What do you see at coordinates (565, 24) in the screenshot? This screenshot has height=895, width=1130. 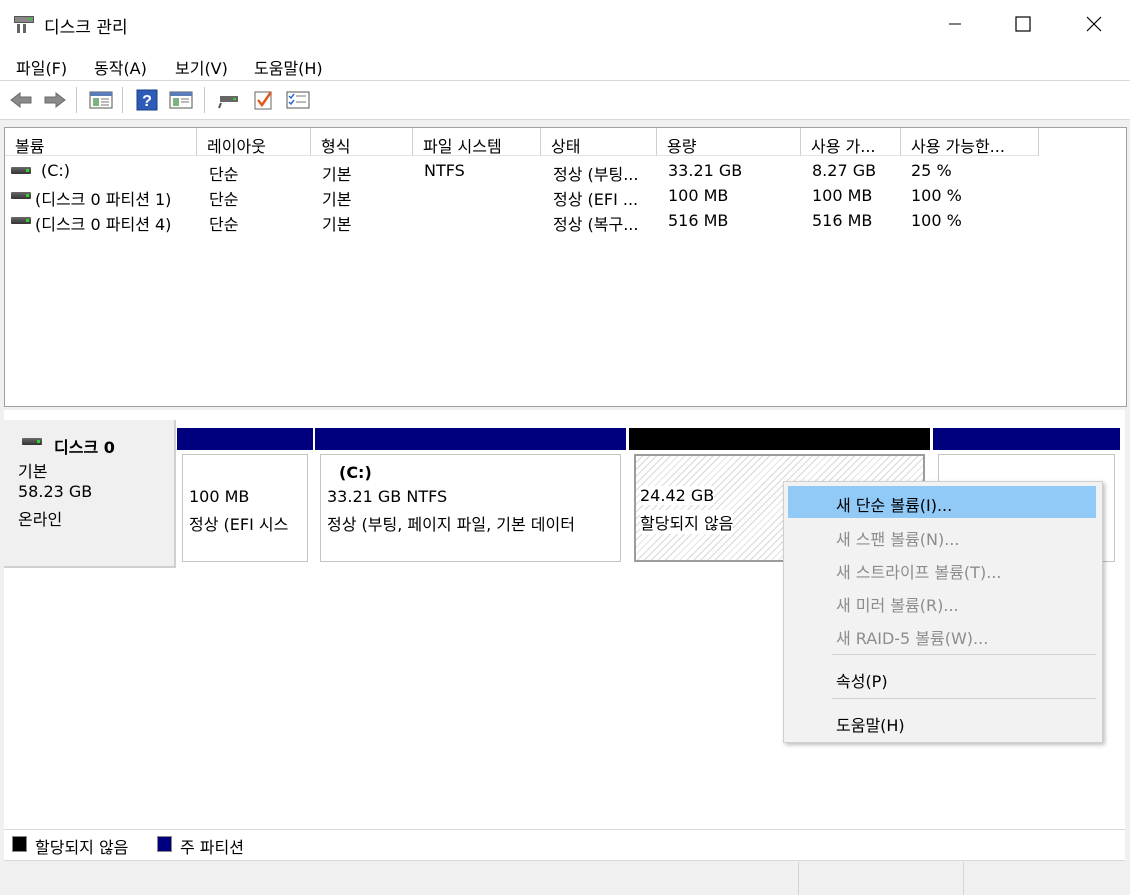 I see `title-bar: 디스크 관리` at bounding box center [565, 24].